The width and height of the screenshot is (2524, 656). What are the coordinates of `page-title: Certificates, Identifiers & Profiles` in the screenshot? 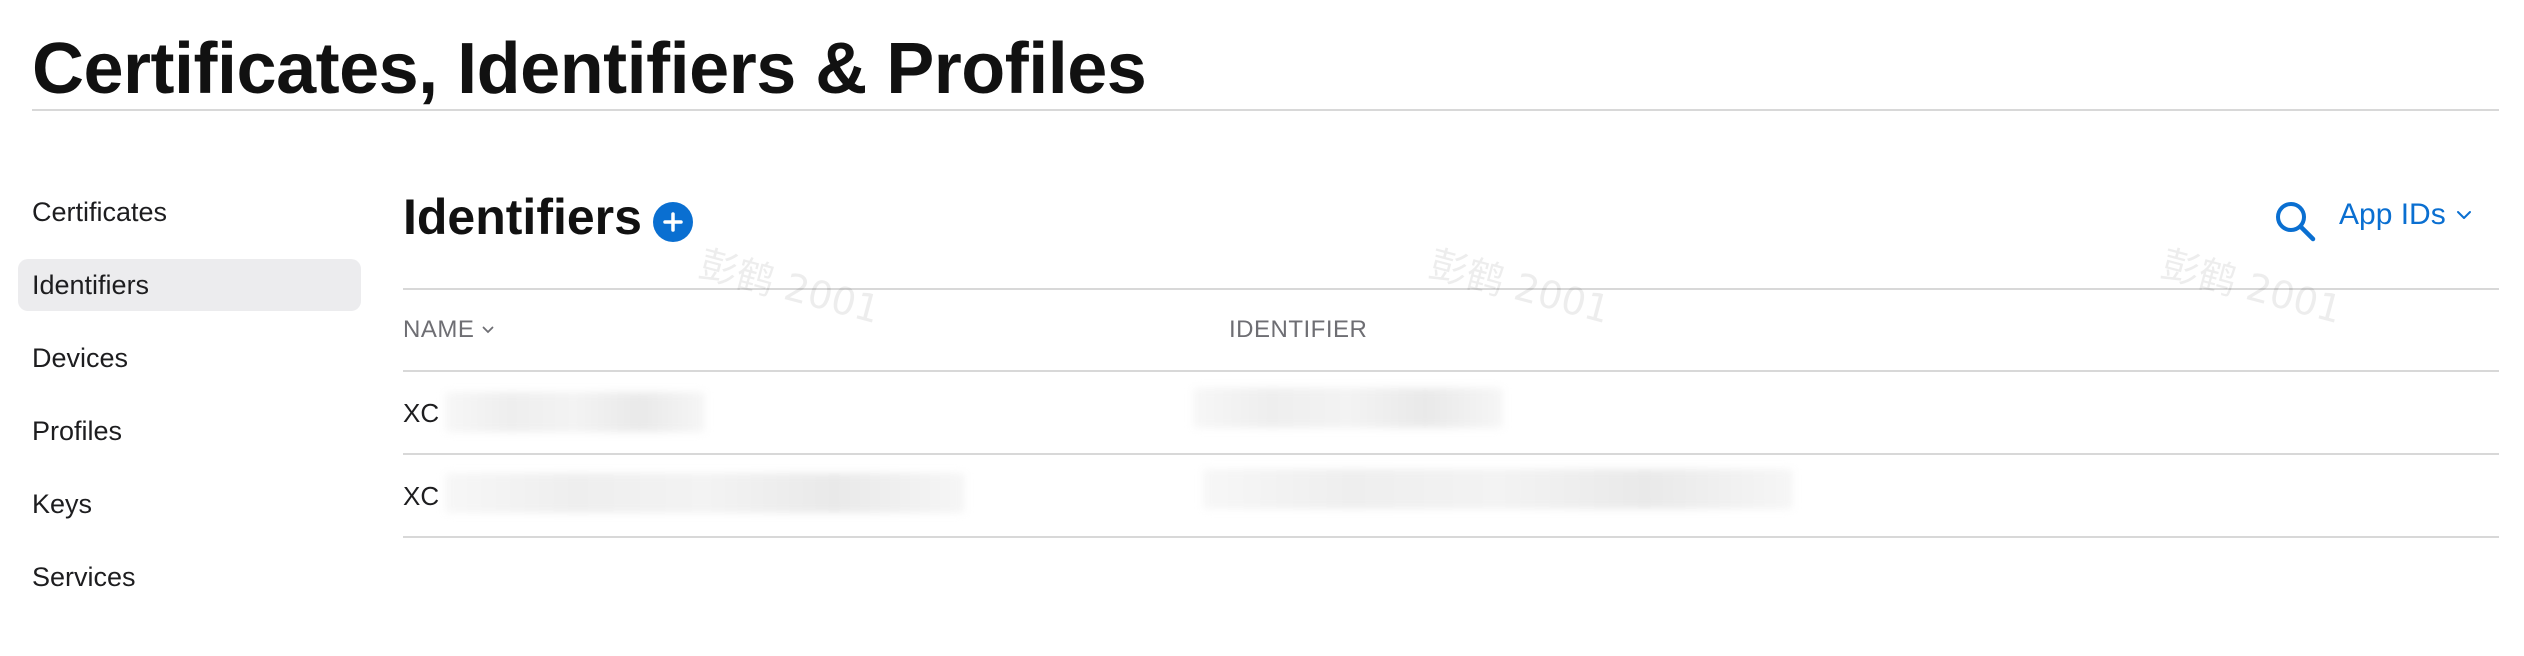 It's located at (589, 69).